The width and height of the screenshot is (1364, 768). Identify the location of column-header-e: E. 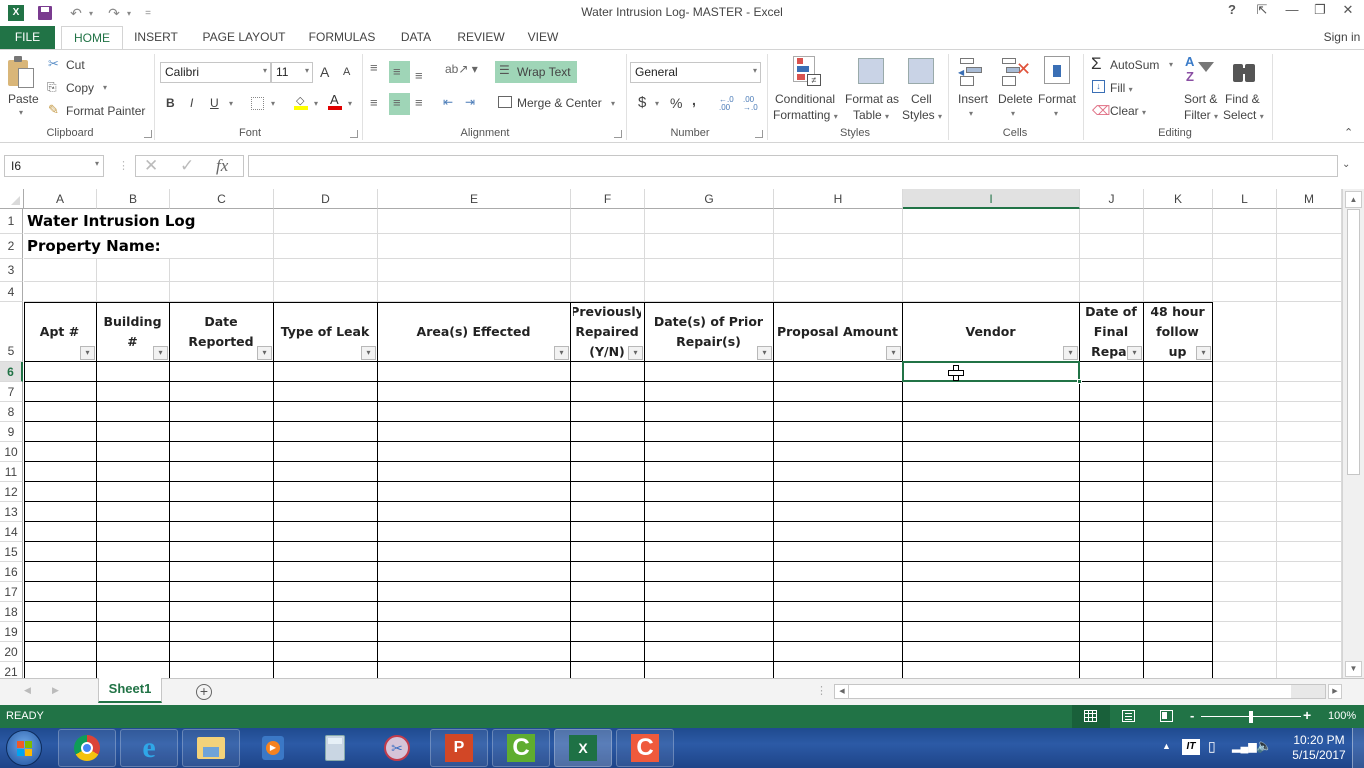
(474, 199).